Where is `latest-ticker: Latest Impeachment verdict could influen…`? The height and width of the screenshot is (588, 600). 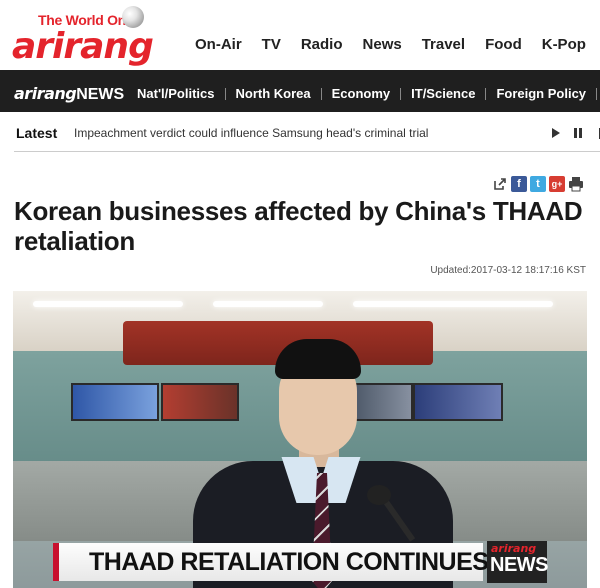 latest-ticker: Latest Impeachment verdict could influen… is located at coordinates (307, 133).